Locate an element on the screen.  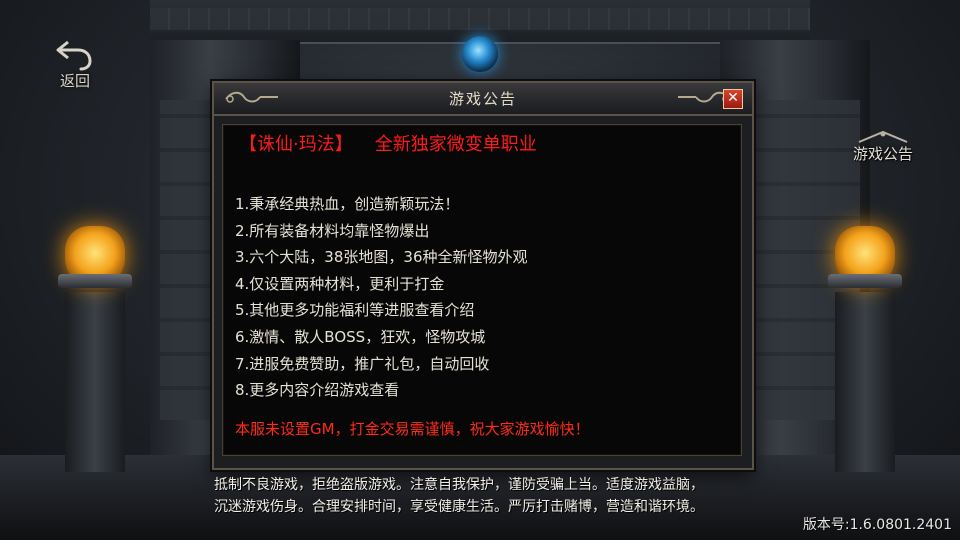
blue-gem-icon is located at coordinates (480, 54).